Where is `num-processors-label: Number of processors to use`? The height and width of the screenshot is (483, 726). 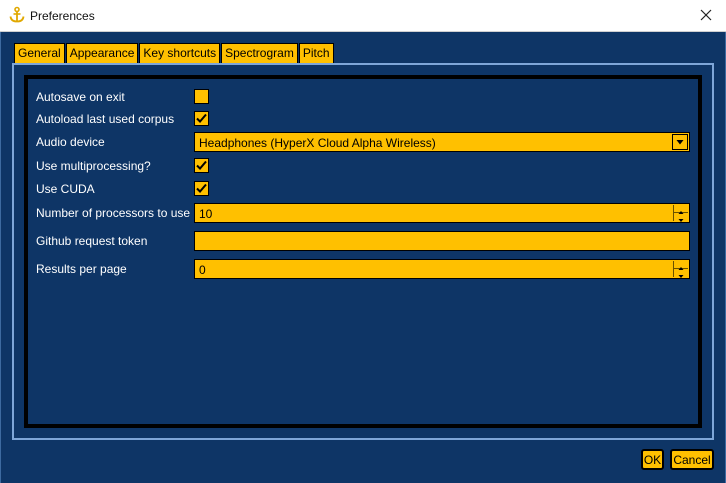
num-processors-label: Number of processors to use is located at coordinates (113, 213).